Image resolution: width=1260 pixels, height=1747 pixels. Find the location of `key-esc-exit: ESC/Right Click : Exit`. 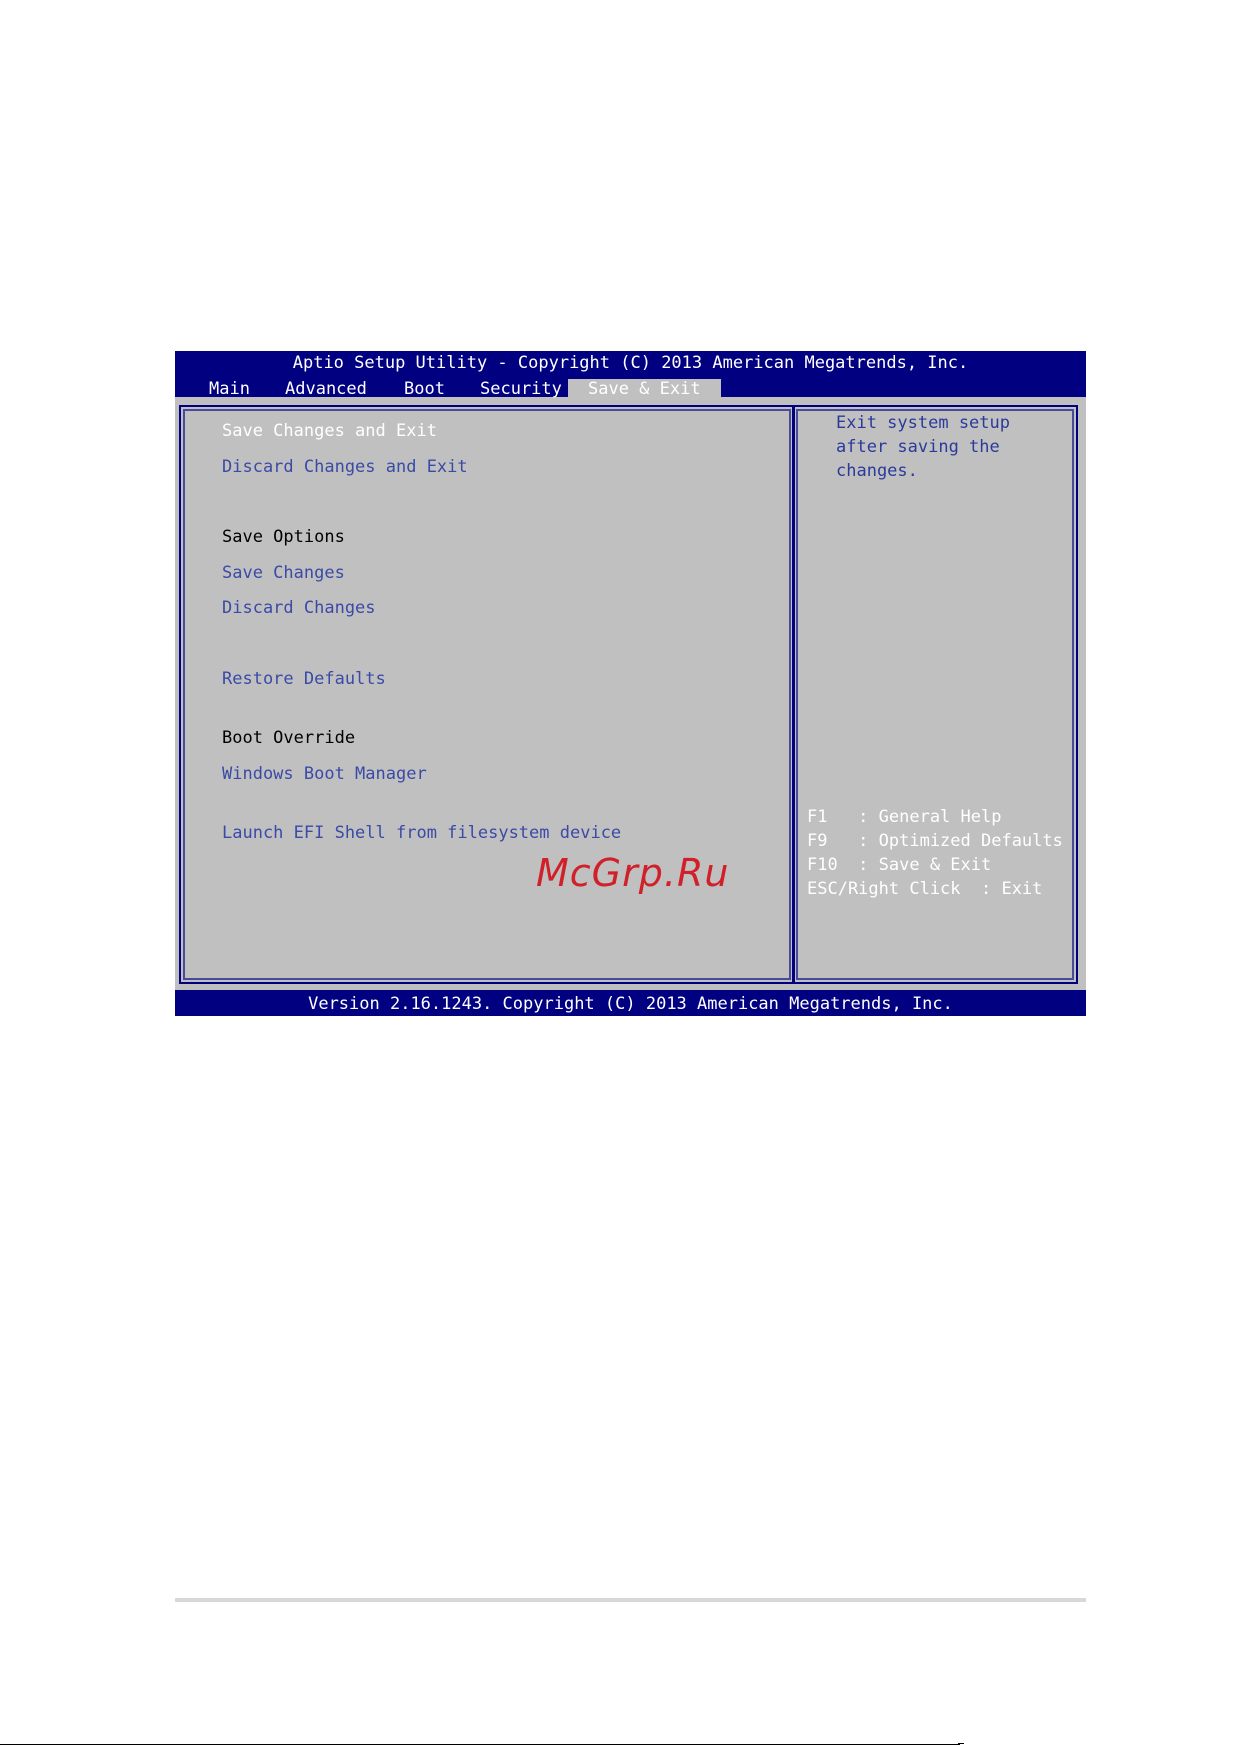

key-esc-exit: ESC/Right Click : Exit is located at coordinates (925, 889).